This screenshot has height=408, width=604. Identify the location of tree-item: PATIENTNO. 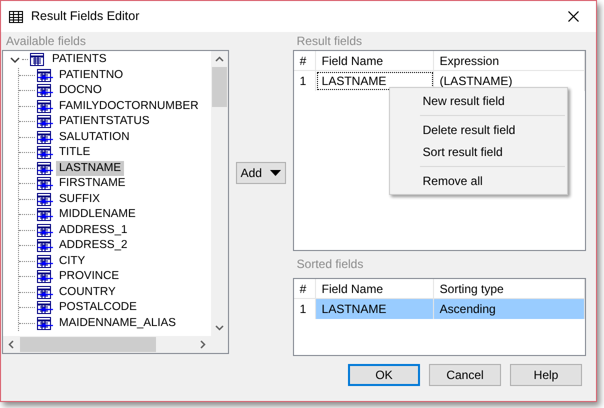
(91, 75).